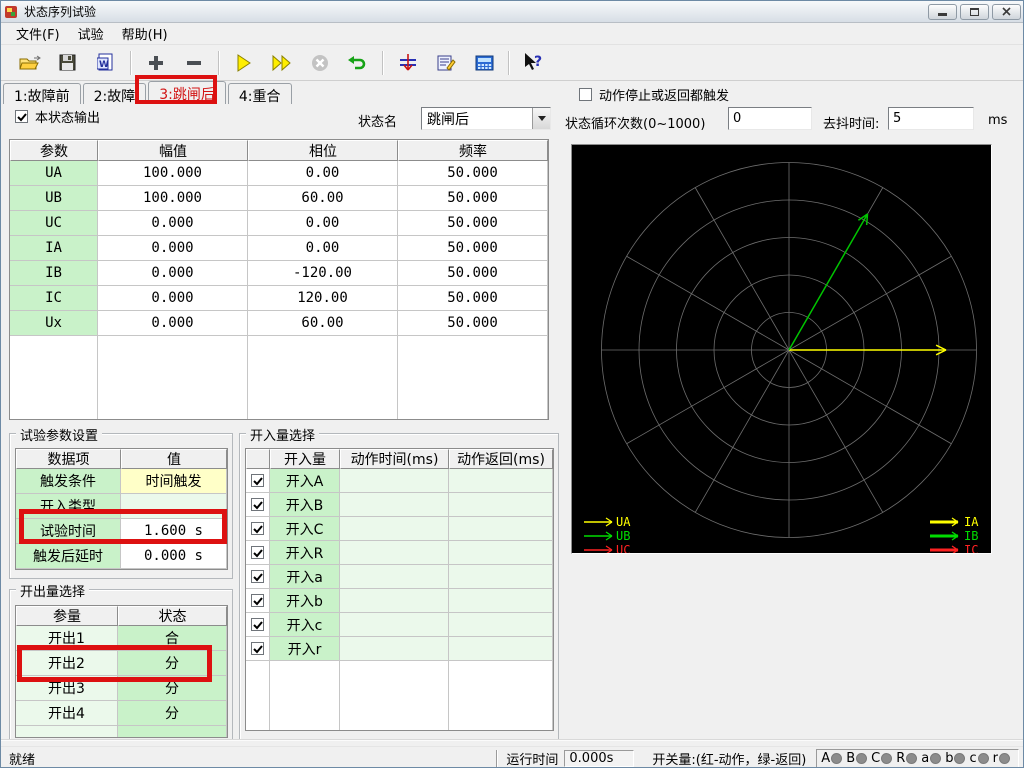 The width and height of the screenshot is (1024, 768). Describe the element at coordinates (971, 548) in the screenshot. I see `svg-text: IC` at that location.